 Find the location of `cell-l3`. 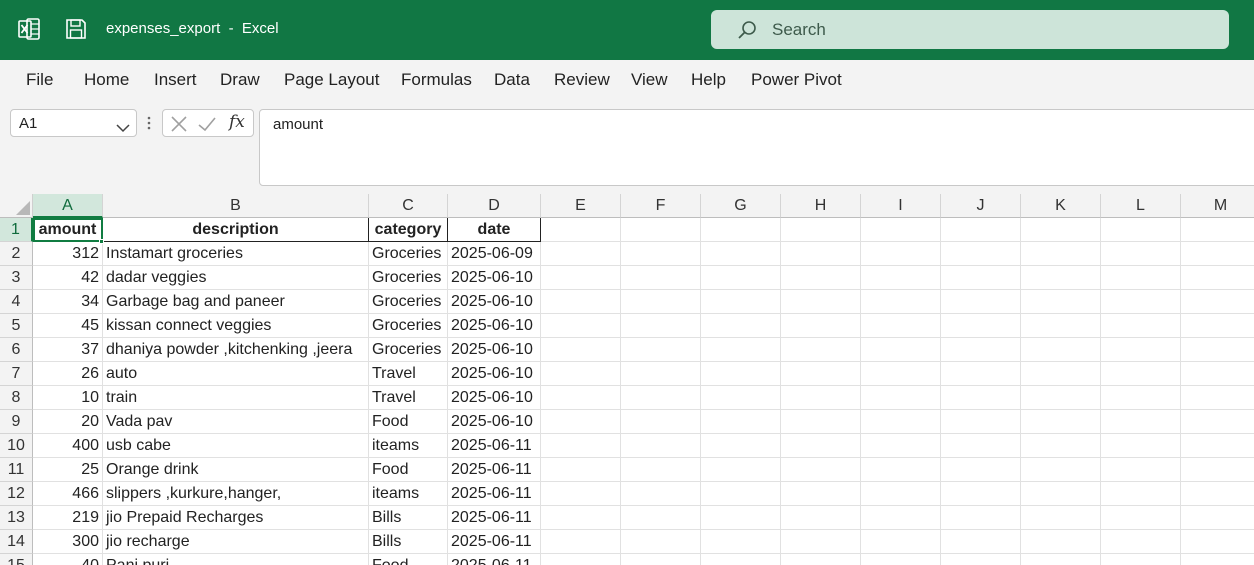

cell-l3 is located at coordinates (1141, 278).